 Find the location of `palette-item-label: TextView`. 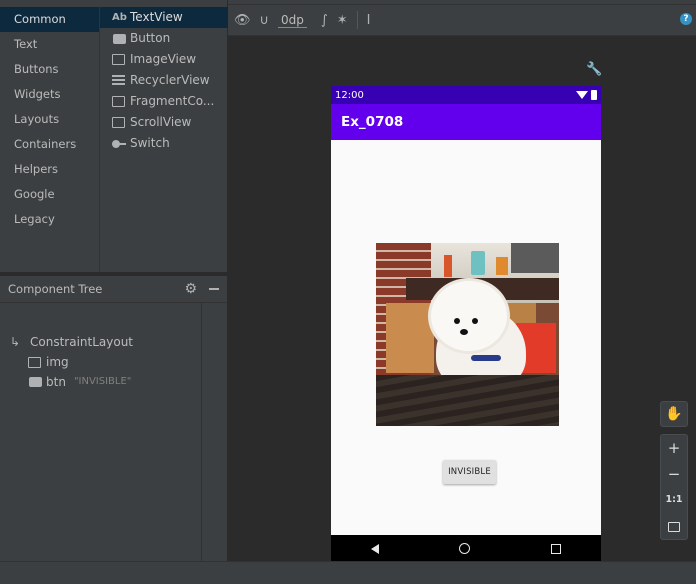

palette-item-label: TextView is located at coordinates (156, 17).